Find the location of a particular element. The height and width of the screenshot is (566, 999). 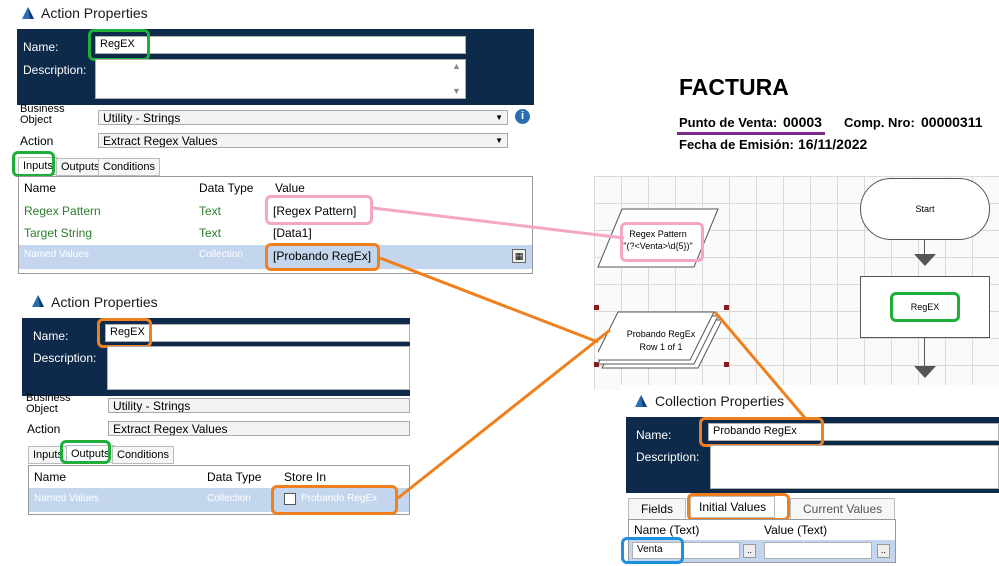

pink-connector is located at coordinates (498, 223).